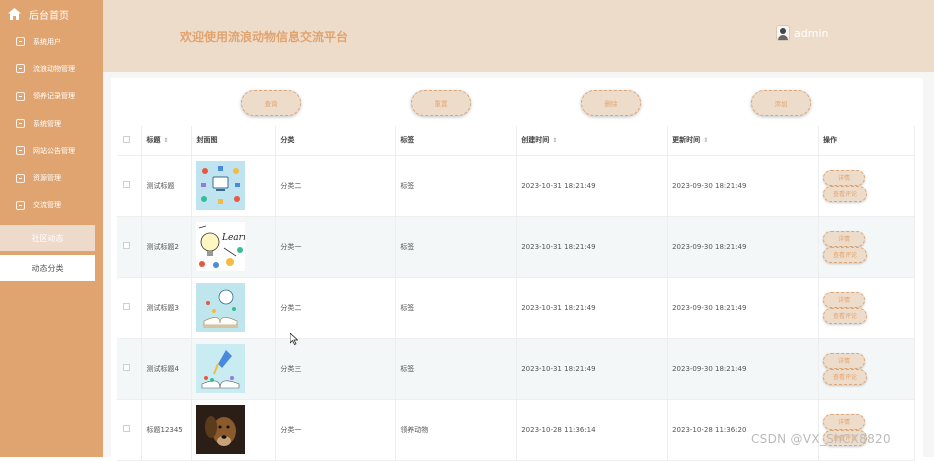  I want to click on column-header-created: 创建时间 ⇕, so click(592, 141).